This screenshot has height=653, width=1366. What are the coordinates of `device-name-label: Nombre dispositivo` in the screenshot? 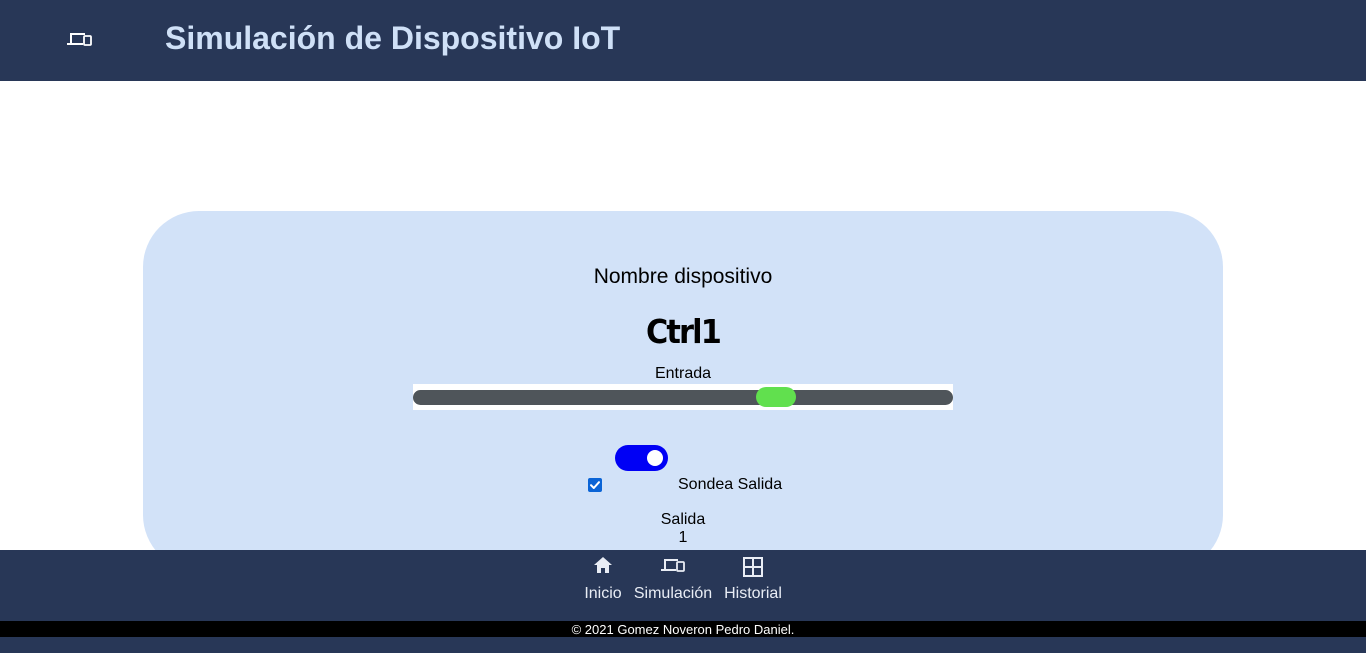 It's located at (683, 276).